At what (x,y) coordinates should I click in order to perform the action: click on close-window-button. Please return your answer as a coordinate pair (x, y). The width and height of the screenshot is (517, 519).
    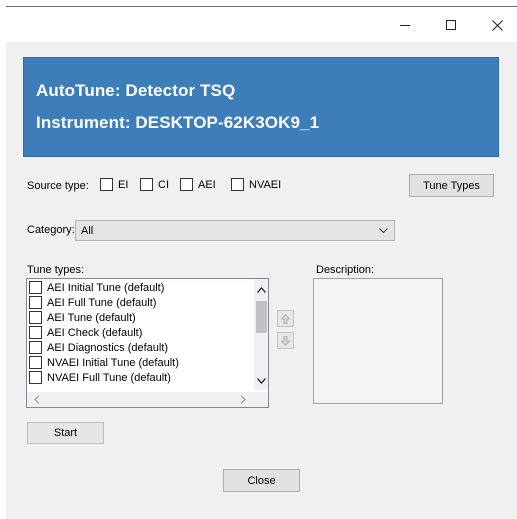
    Looking at the image, I should click on (495, 25).